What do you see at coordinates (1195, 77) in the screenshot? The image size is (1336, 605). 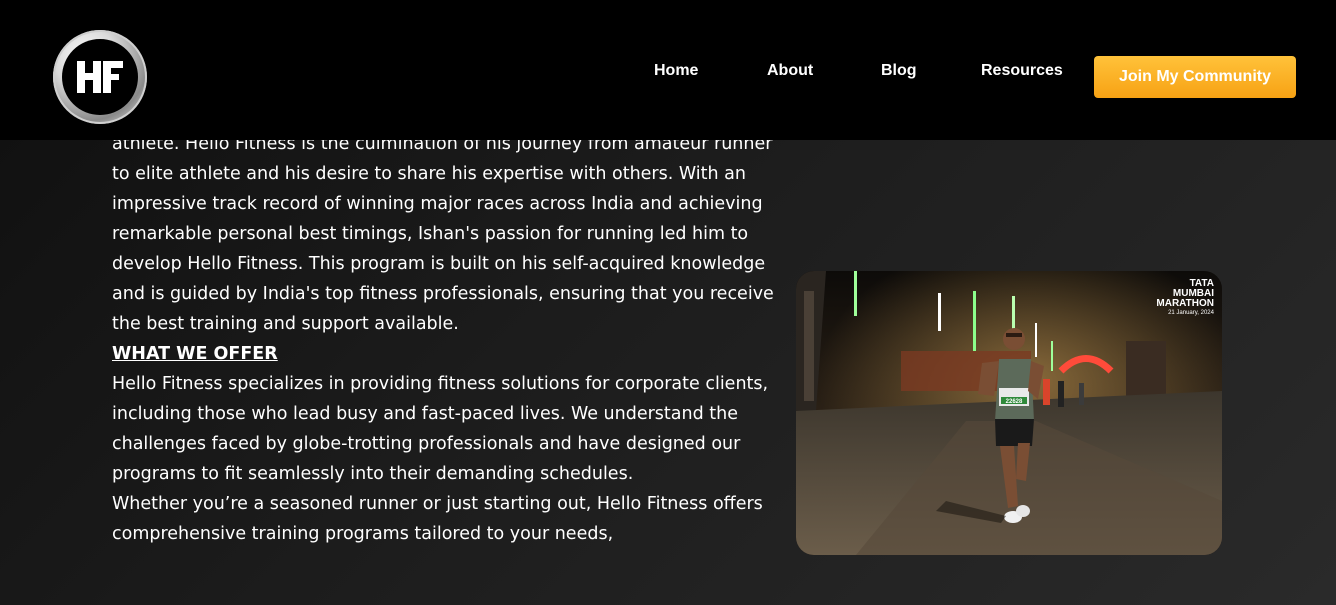 I see `join-community-button: Join My Community` at bounding box center [1195, 77].